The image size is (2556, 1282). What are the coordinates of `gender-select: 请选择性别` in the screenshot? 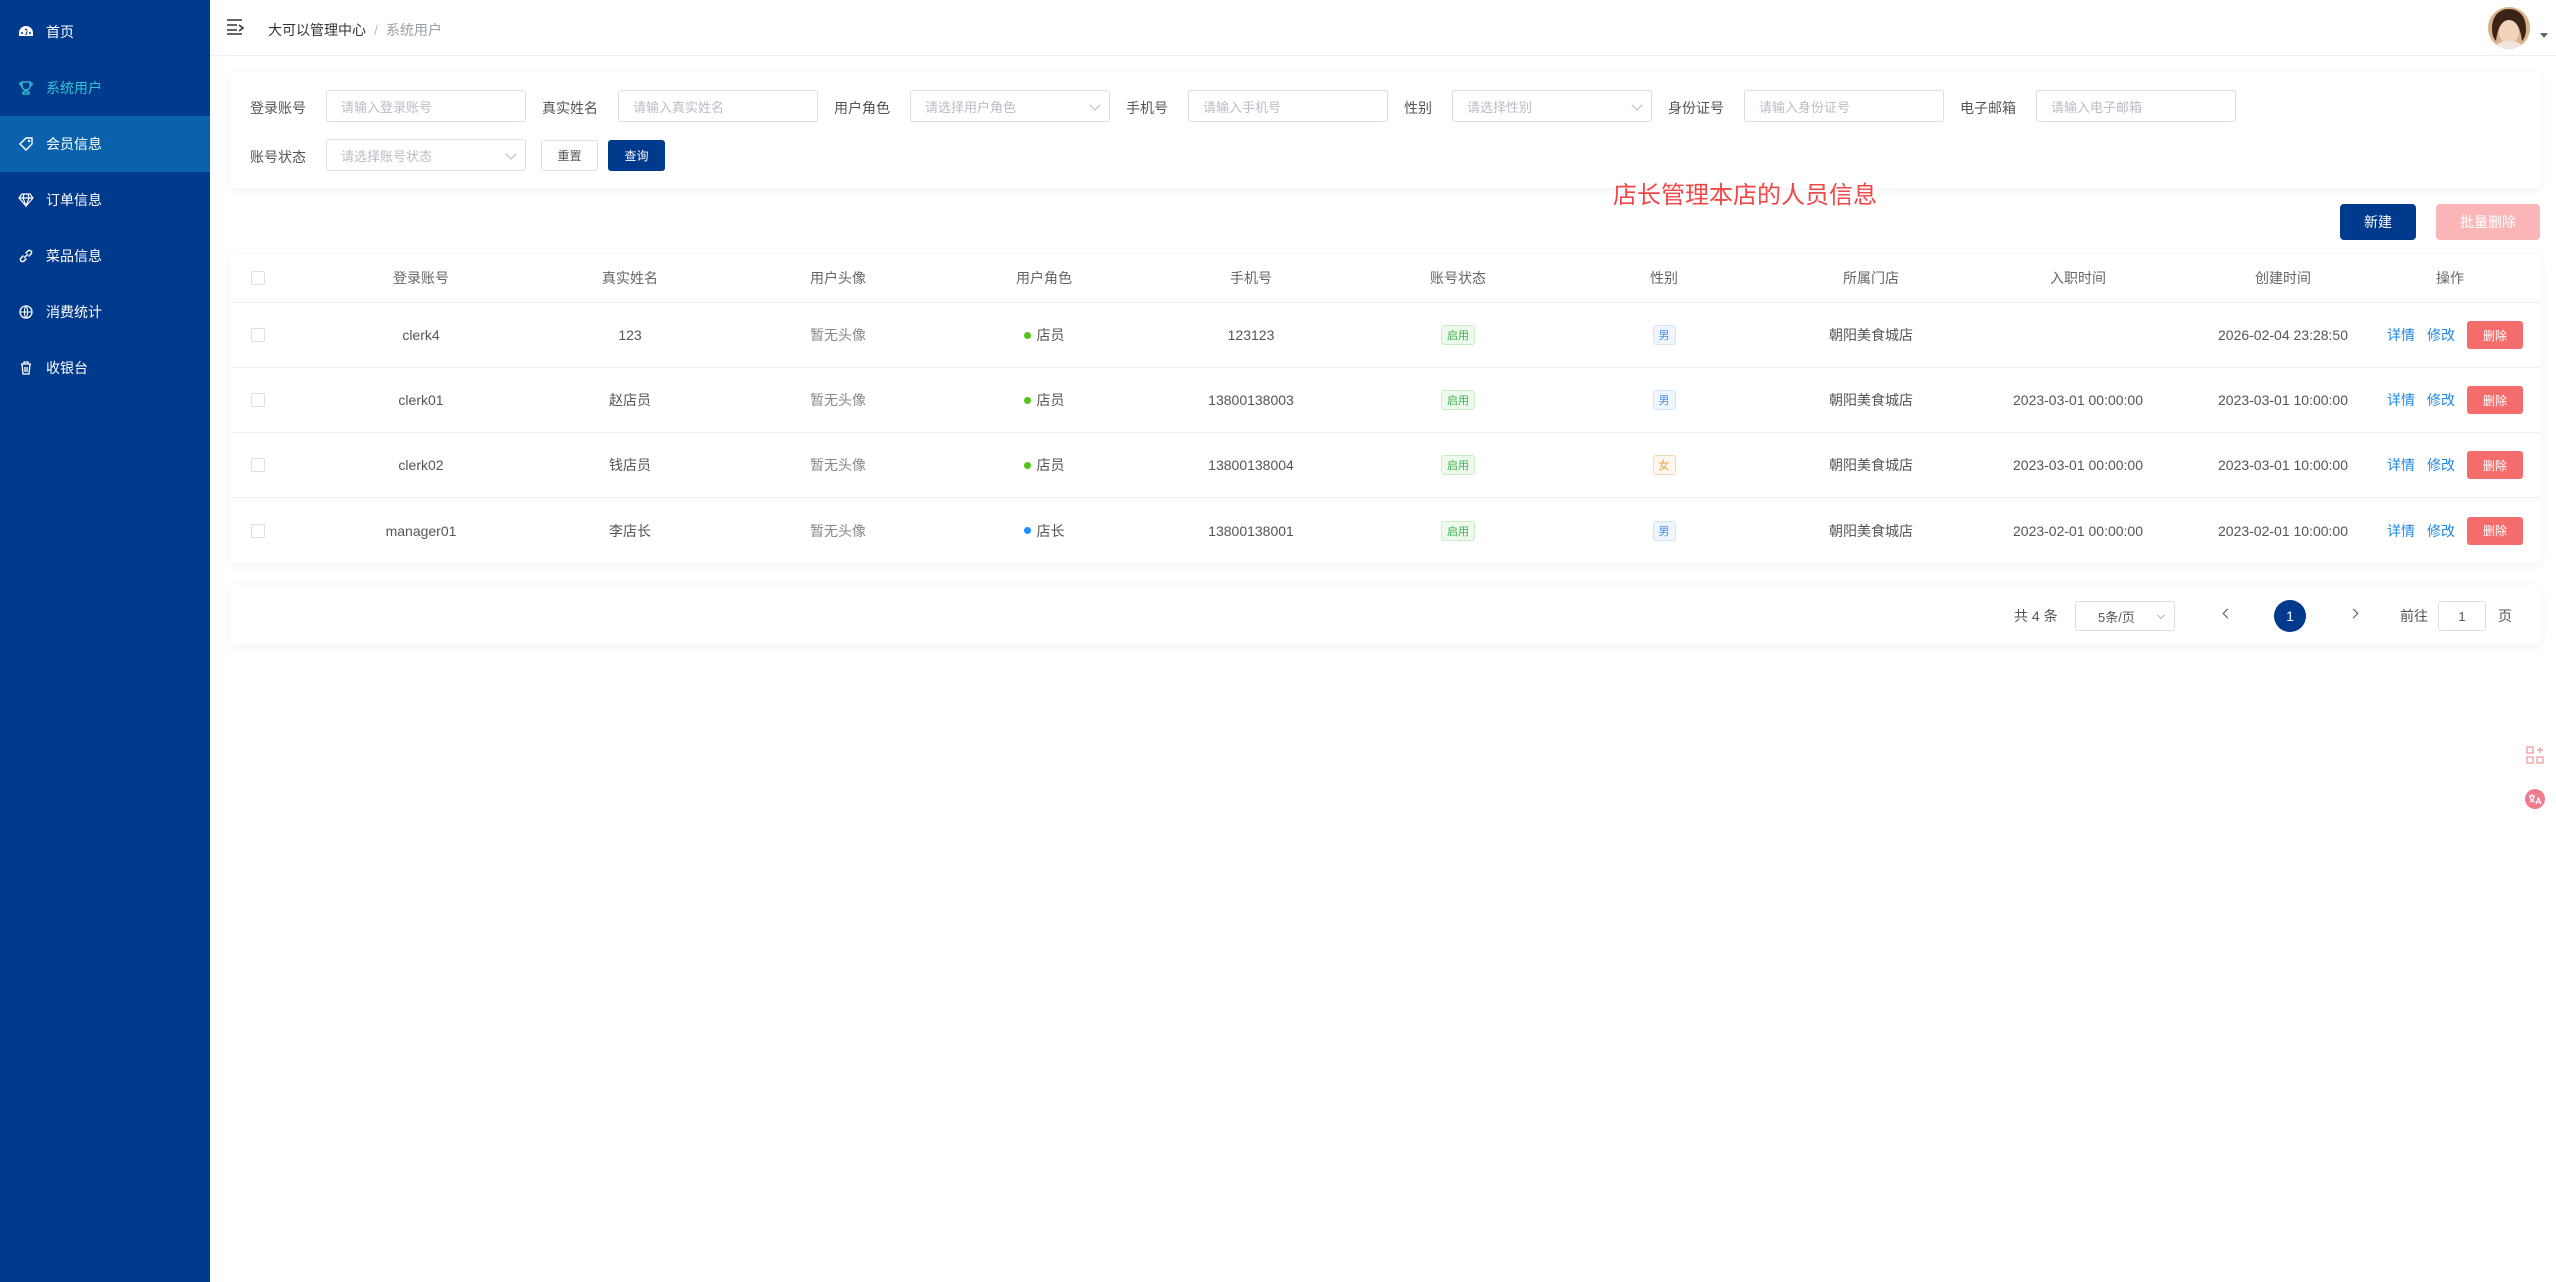 It's located at (1552, 106).